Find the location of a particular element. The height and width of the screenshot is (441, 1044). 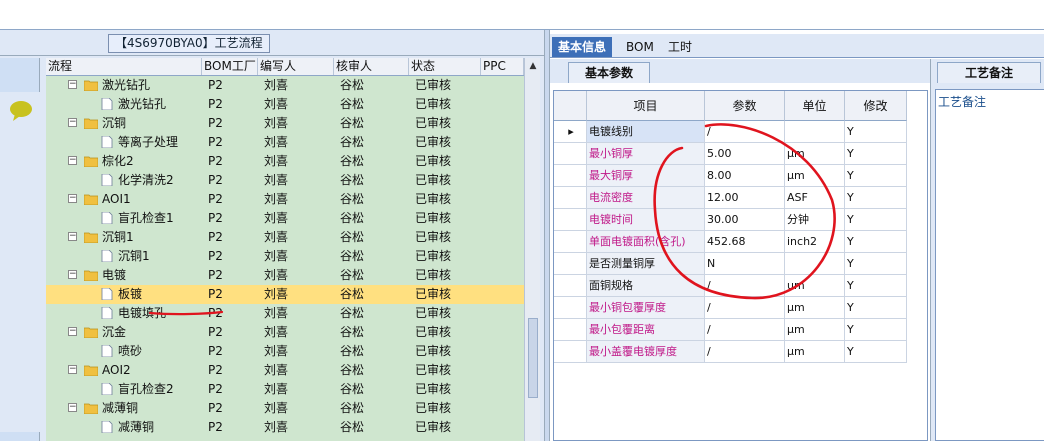

table-row: 盲孔检查1 P2 刘喜 谷松 已审核 is located at coordinates (285, 218).